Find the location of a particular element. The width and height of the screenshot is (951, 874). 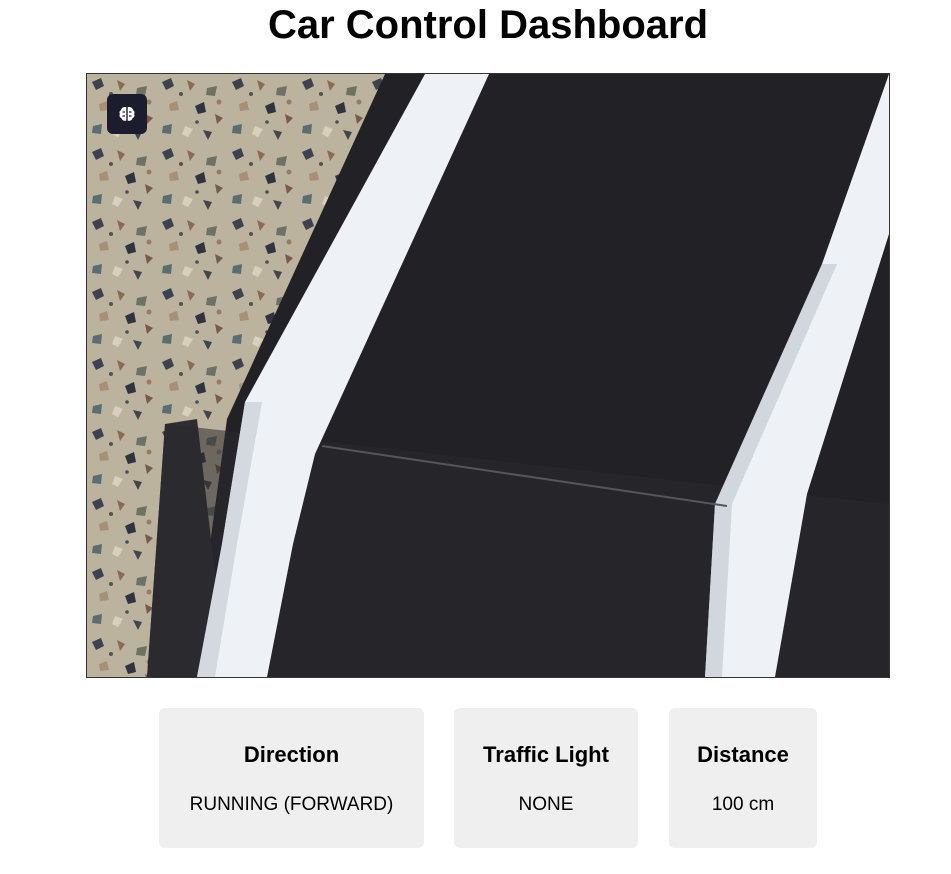

brain-icon is located at coordinates (127, 114).